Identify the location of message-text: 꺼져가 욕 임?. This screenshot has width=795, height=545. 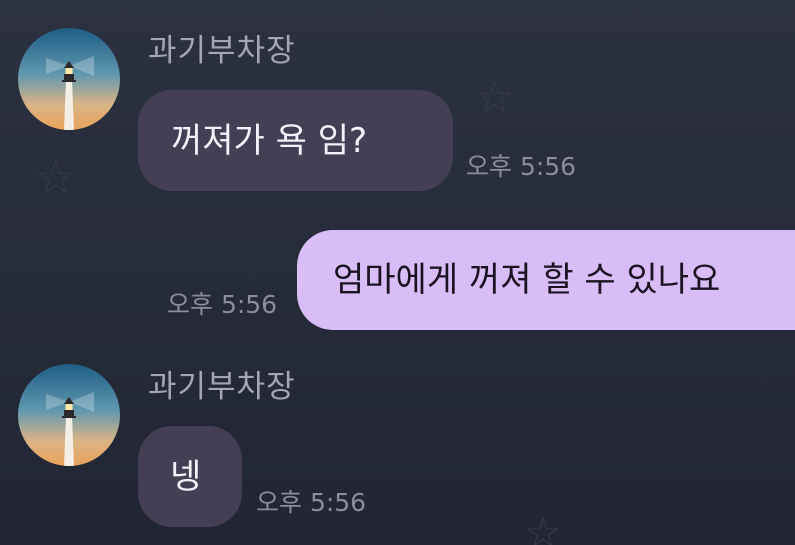
(269, 140).